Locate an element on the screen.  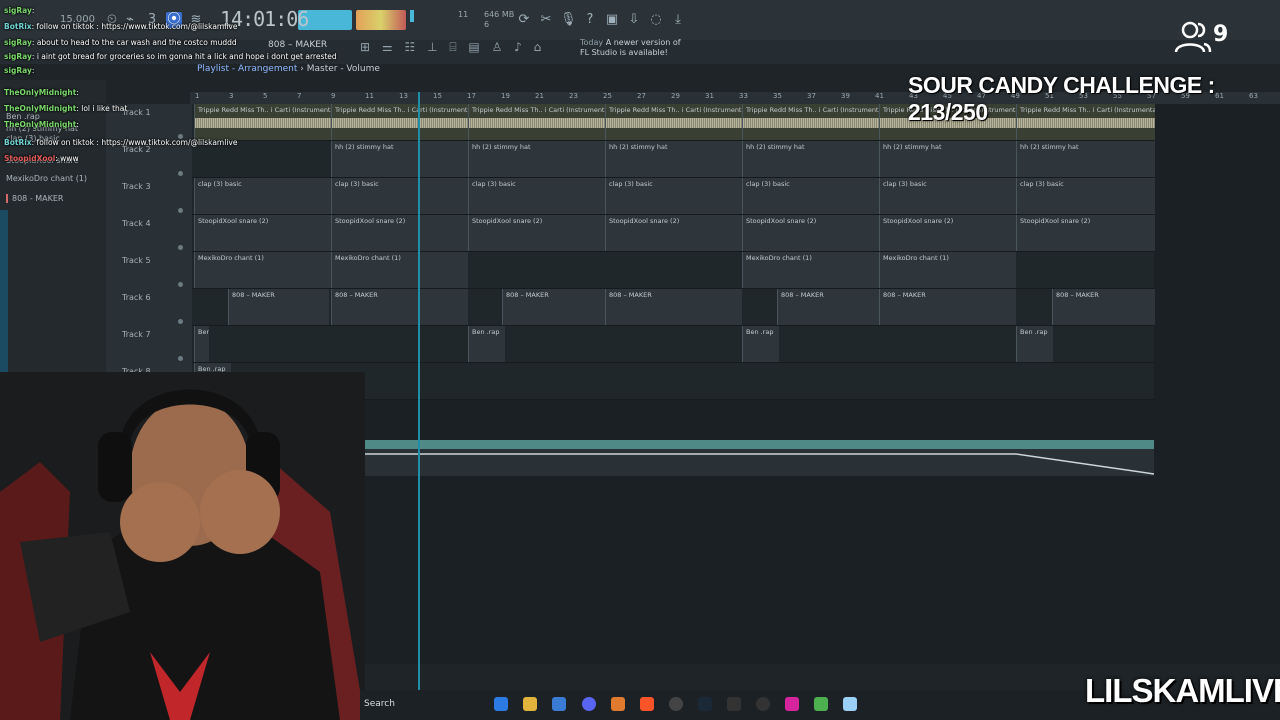
touch-icon: ♪ is located at coordinates (518, 47).